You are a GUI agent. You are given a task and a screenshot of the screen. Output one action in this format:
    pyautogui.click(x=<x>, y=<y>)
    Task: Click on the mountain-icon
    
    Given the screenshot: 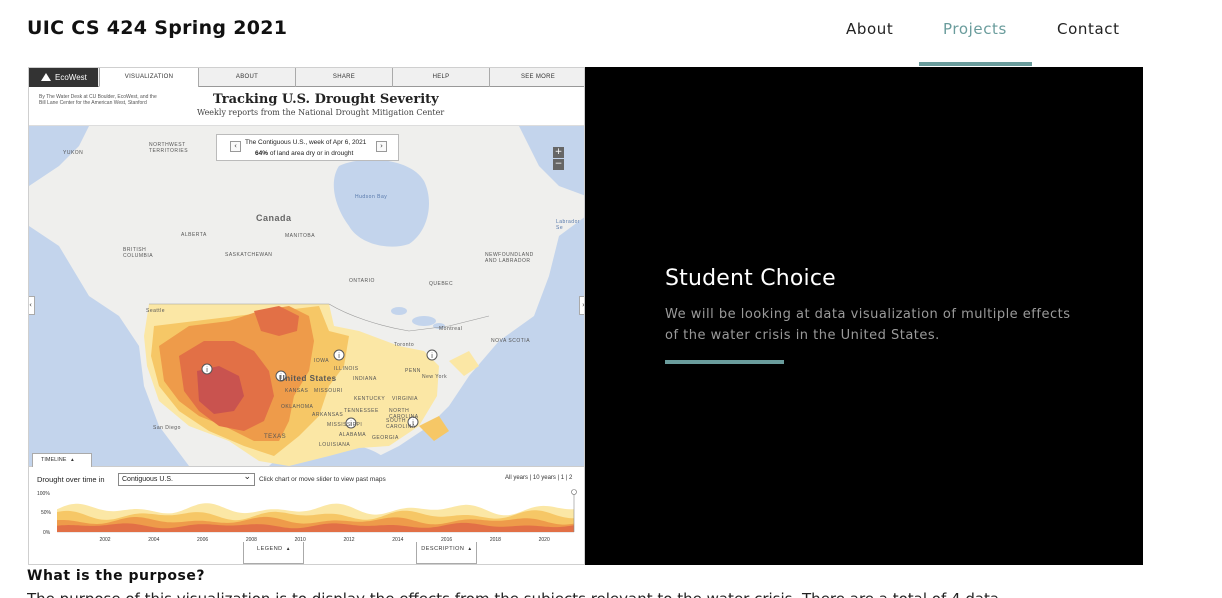 What is the action you would take?
    pyautogui.click(x=46, y=77)
    